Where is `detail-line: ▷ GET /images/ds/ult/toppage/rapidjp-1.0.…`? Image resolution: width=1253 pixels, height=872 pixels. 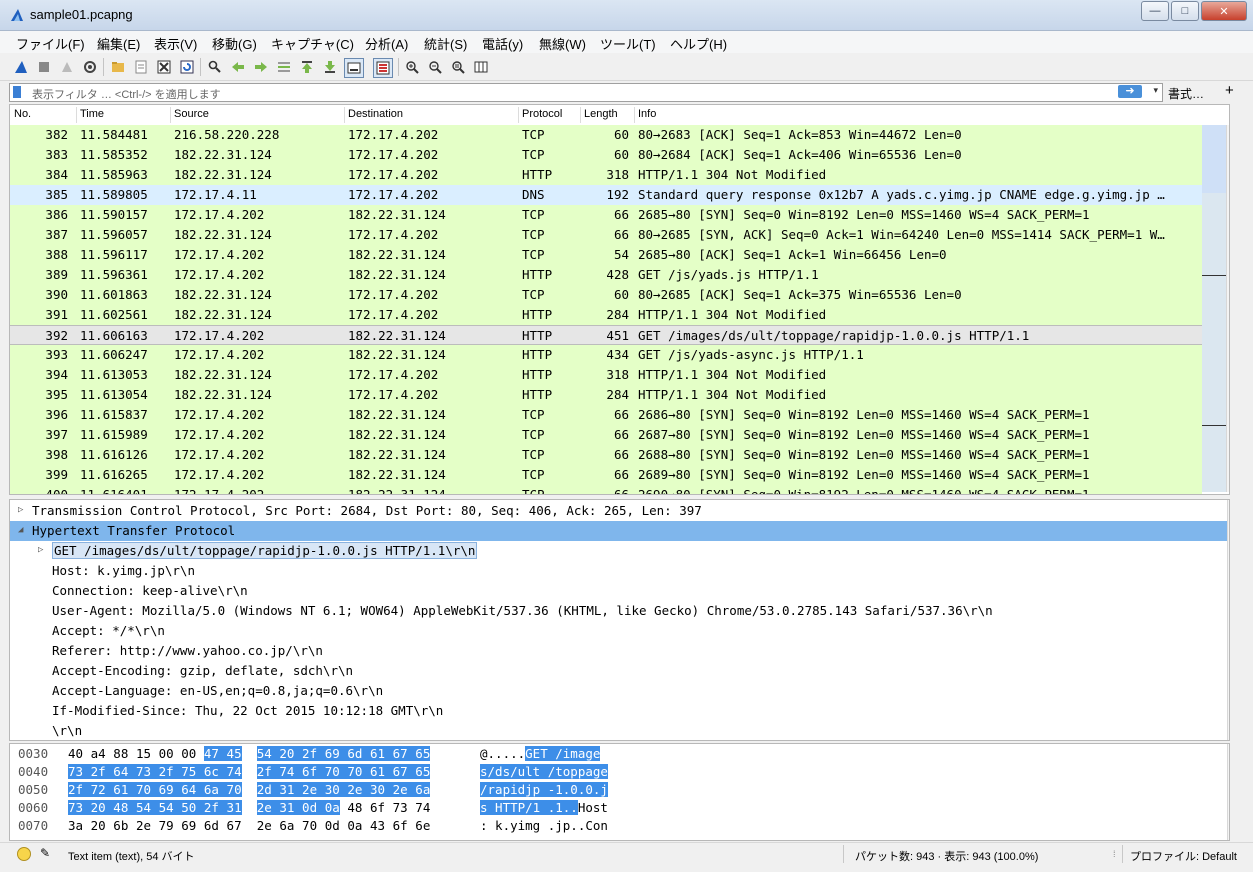 detail-line: ▷ GET /images/ds/ult/toppage/rapidjp-1.0.… is located at coordinates (619, 551).